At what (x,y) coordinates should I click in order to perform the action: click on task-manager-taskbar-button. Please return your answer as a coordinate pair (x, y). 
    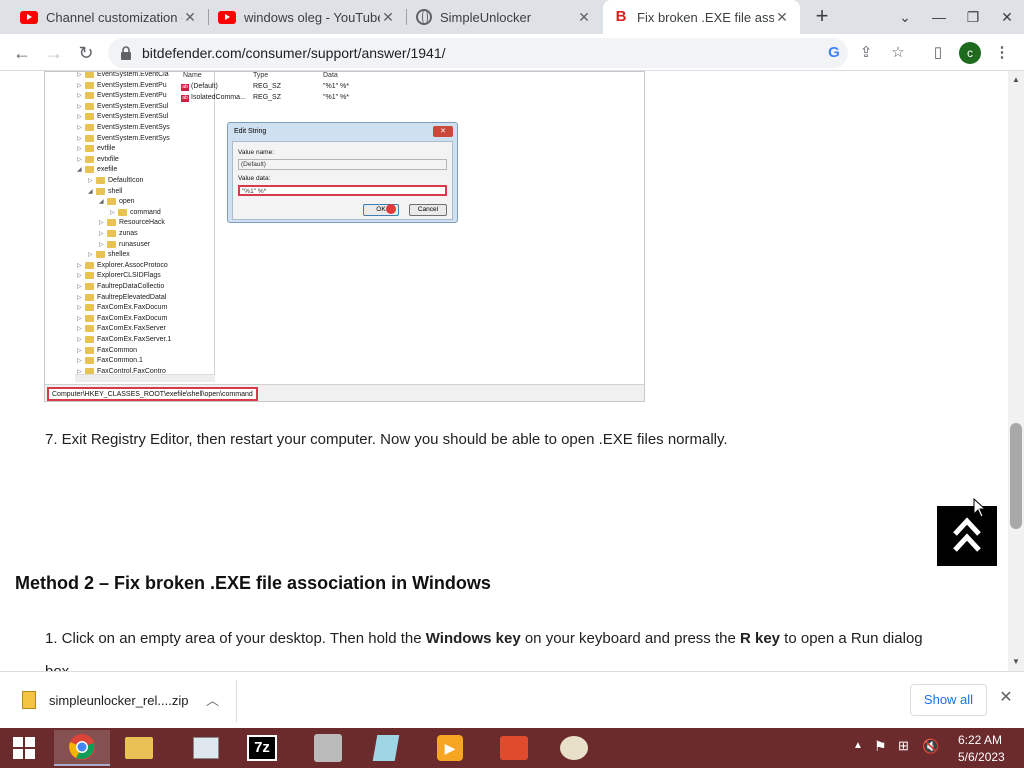
    Looking at the image, I should click on (206, 748).